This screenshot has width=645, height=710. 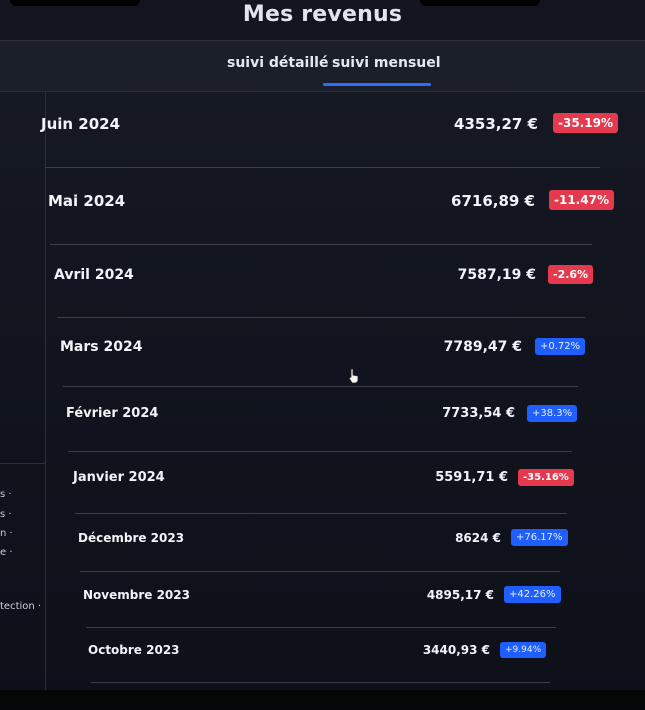 What do you see at coordinates (478, 537) in the screenshot?
I see `month-amount: 8624 €` at bounding box center [478, 537].